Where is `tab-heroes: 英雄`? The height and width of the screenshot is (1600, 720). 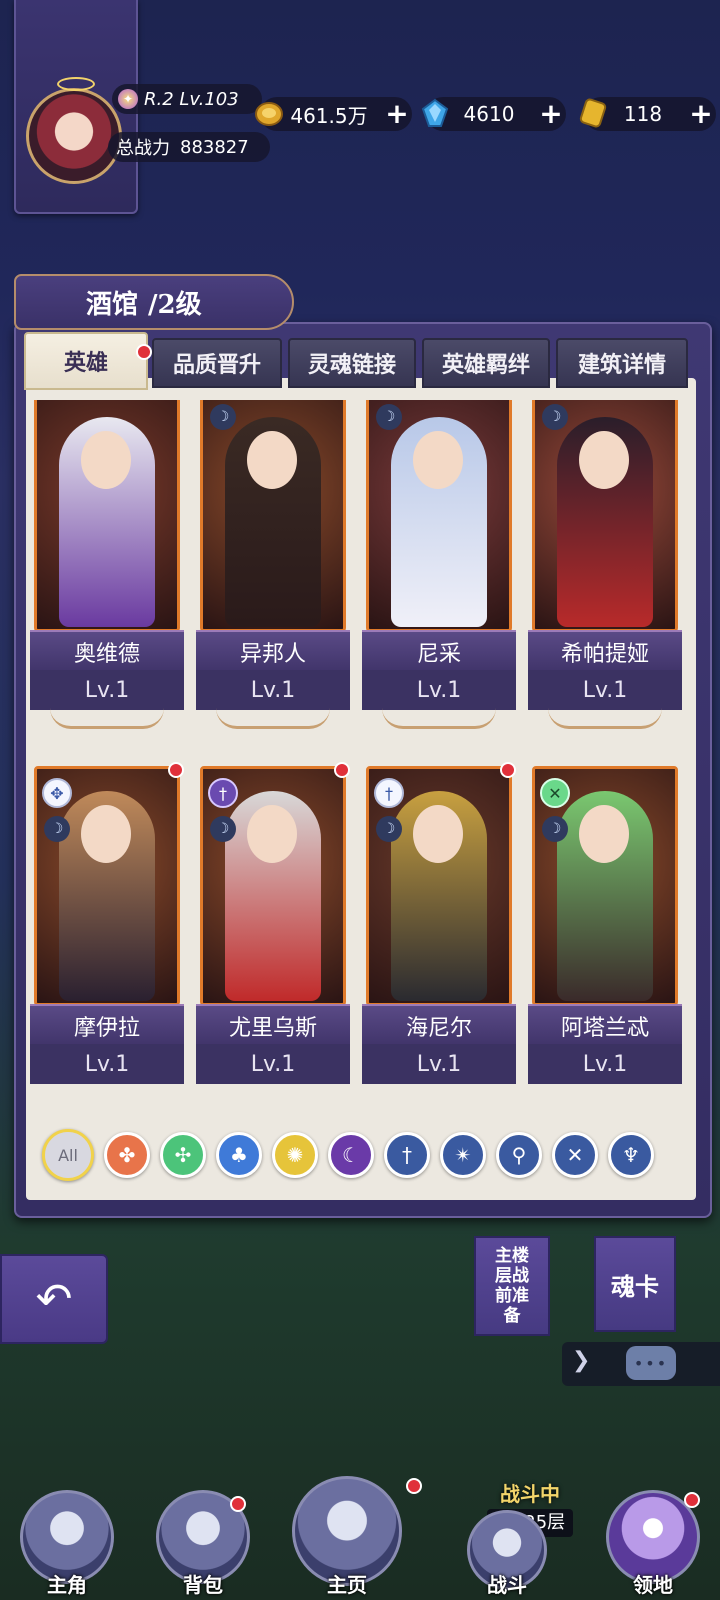
tab-heroes: 英雄 is located at coordinates (88, 361).